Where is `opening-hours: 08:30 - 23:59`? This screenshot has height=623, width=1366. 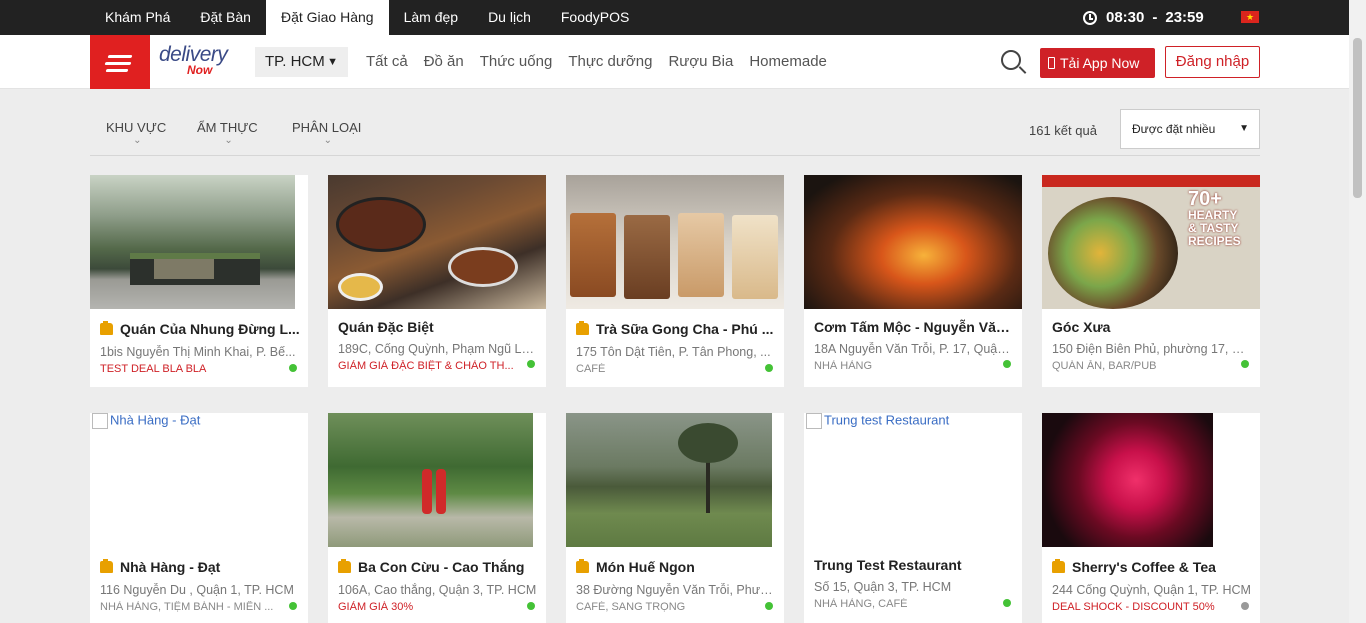 opening-hours: 08:30 - 23:59 is located at coordinates (1143, 17).